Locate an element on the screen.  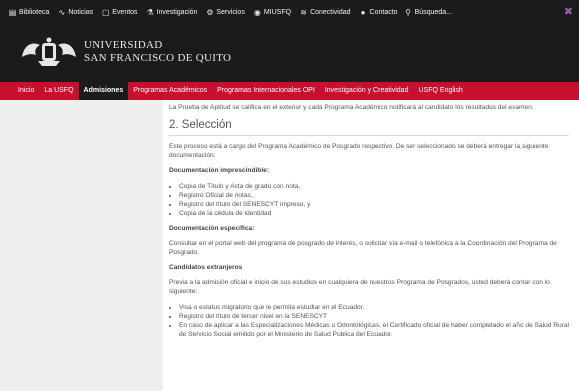
topbar-label: Noticias is located at coordinates (81, 12).